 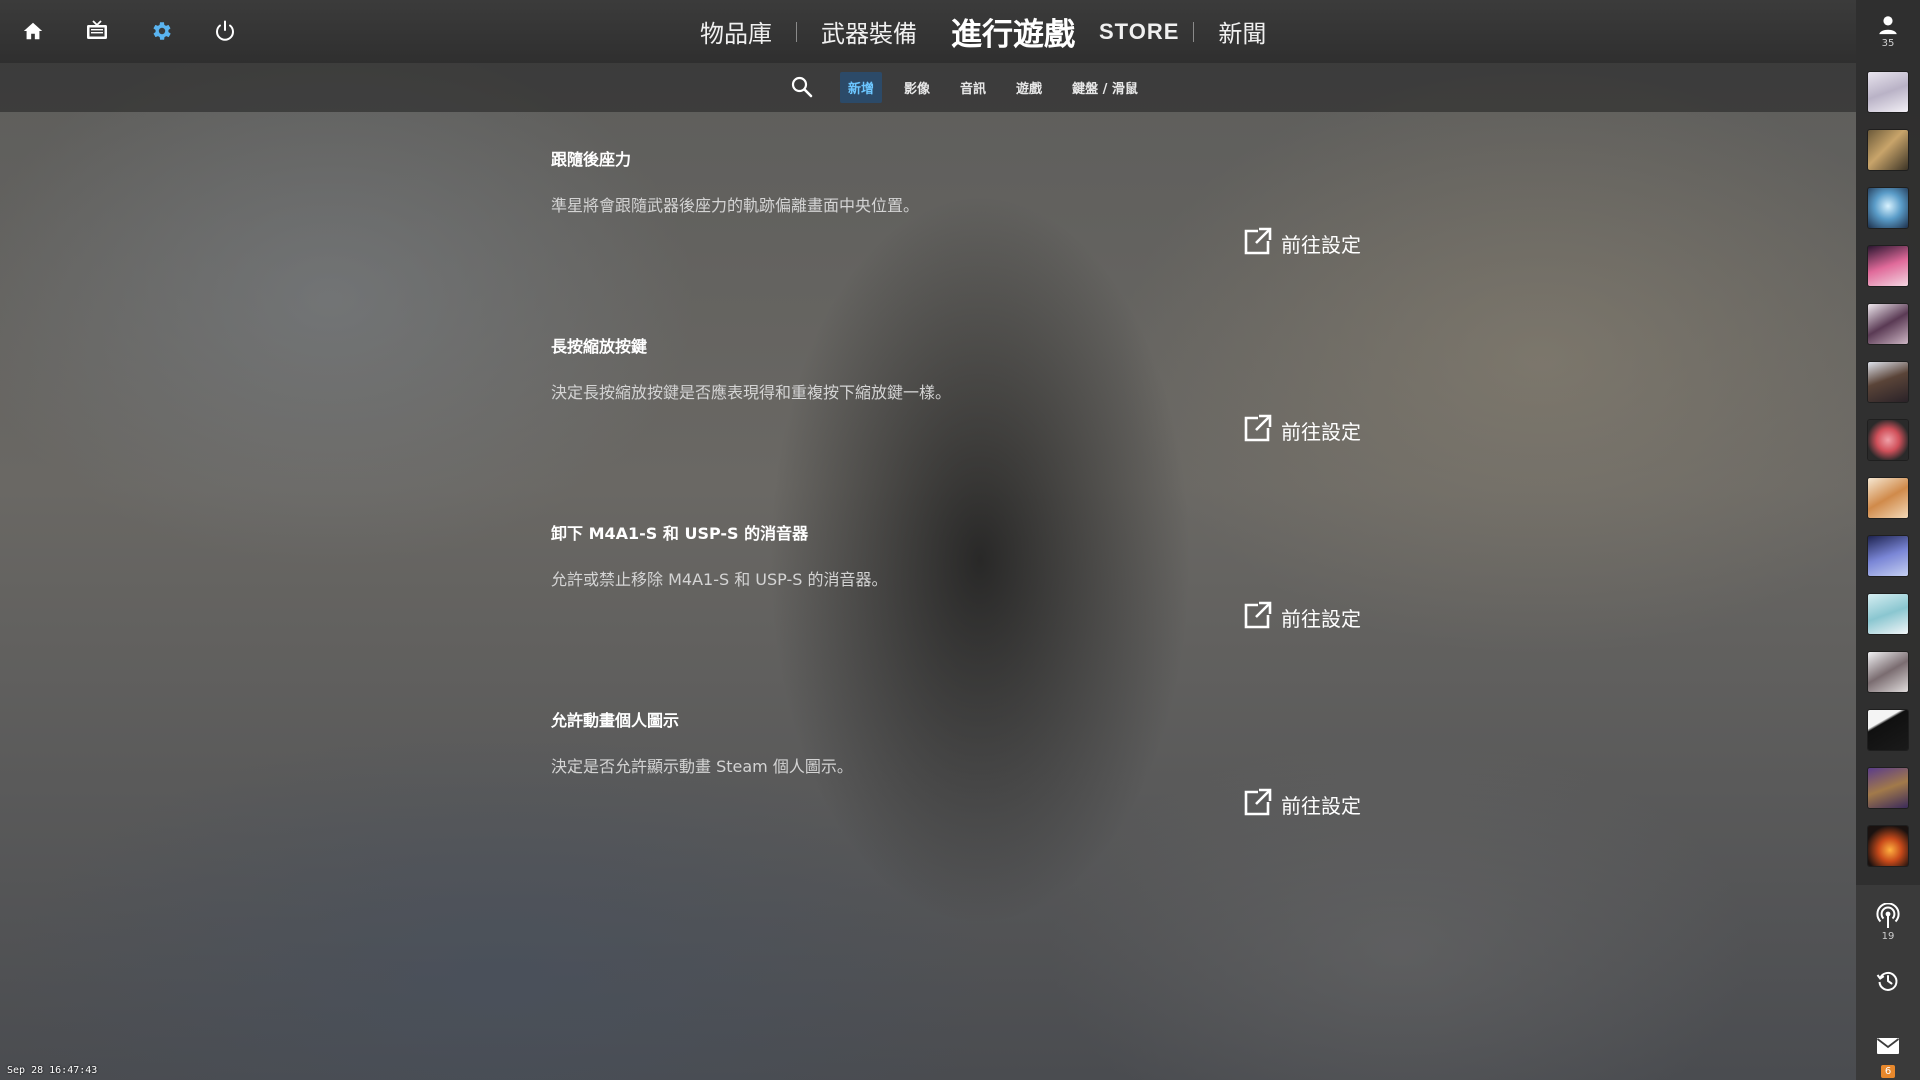 I want to click on sidebar-lower-panel: 19 6, so click(x=1888, y=982).